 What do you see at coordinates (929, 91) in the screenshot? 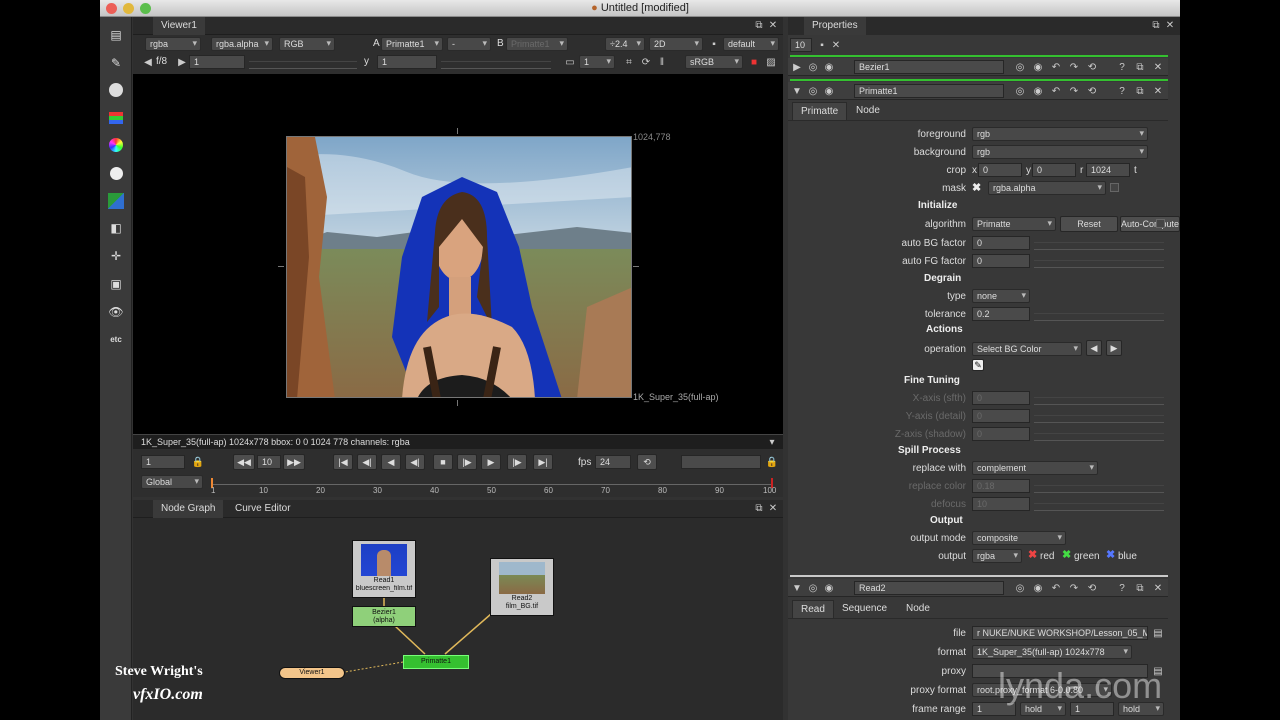
I see `primatte1-name-field: Primatte1` at bounding box center [929, 91].